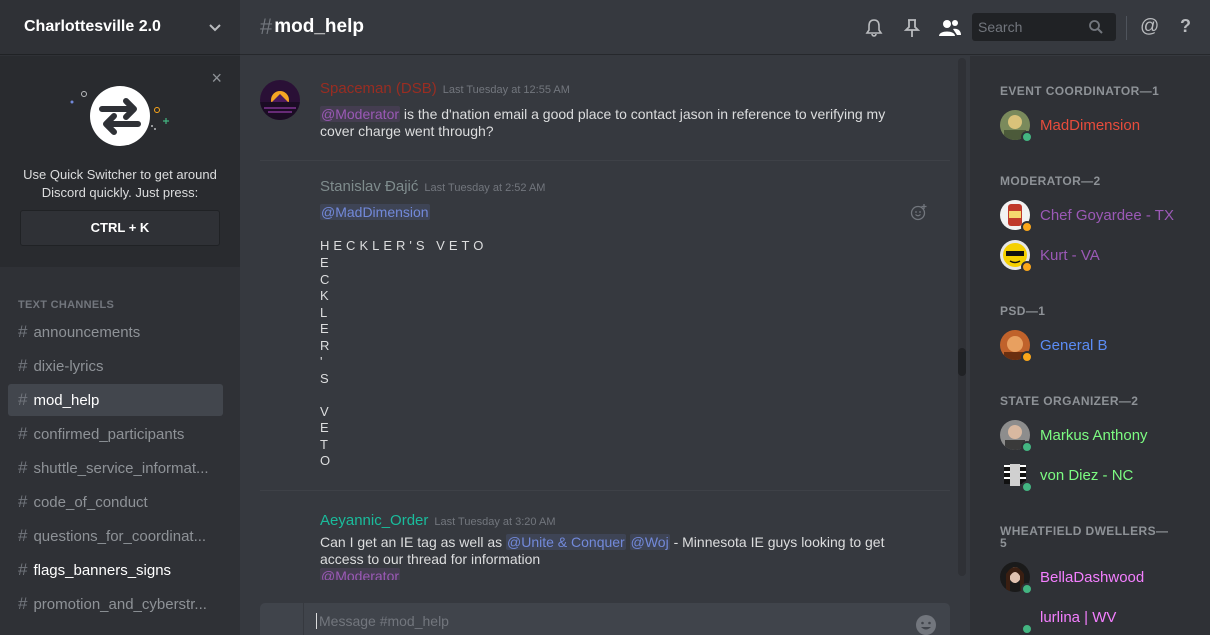 This screenshot has height=635, width=1210. I want to click on member-name: BellaDashwood, so click(1092, 577).